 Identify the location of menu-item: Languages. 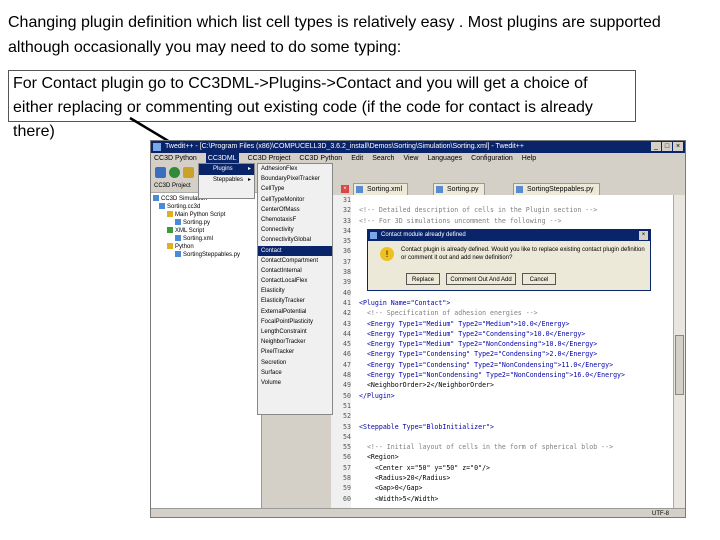
(444, 158).